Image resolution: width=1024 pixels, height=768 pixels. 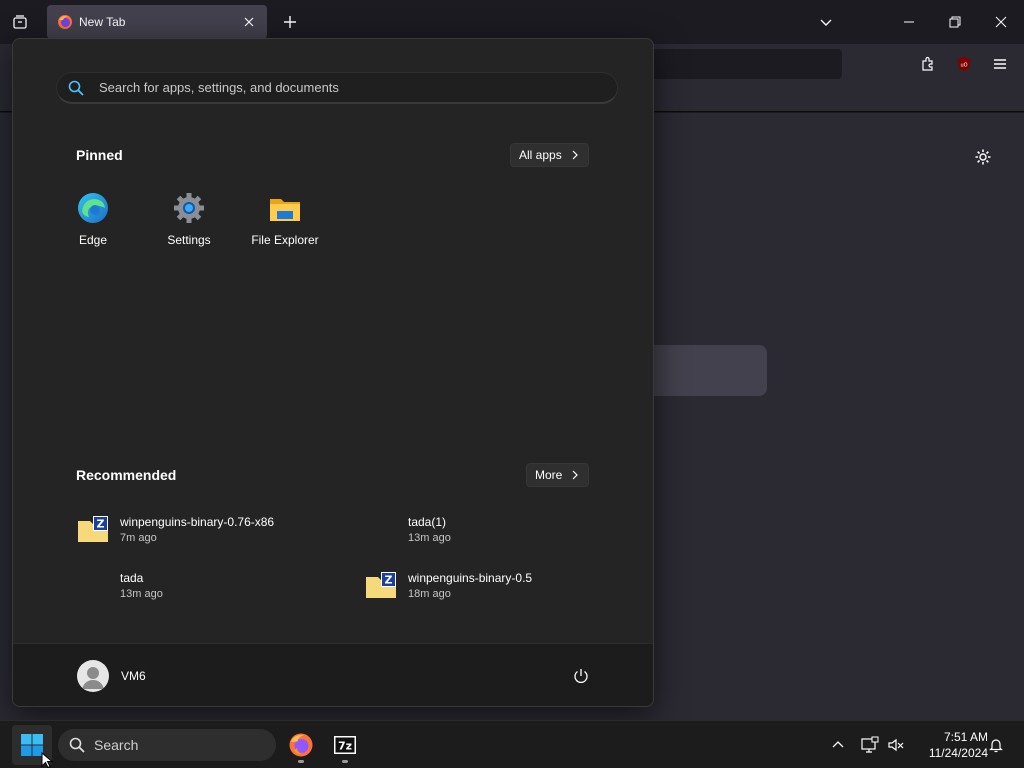 I want to click on ublock-origin-icon: uO, so click(x=964, y=64).